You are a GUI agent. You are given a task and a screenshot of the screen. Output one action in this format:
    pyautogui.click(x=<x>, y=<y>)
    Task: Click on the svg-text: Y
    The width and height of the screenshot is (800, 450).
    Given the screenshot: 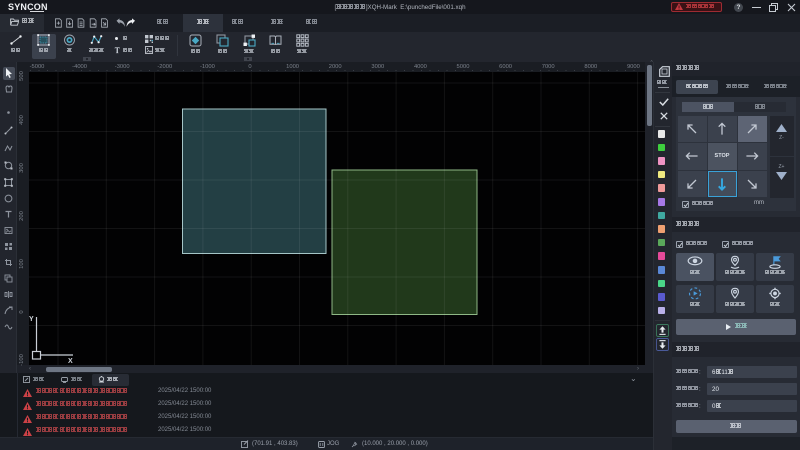 What is the action you would take?
    pyautogui.click(x=31, y=319)
    